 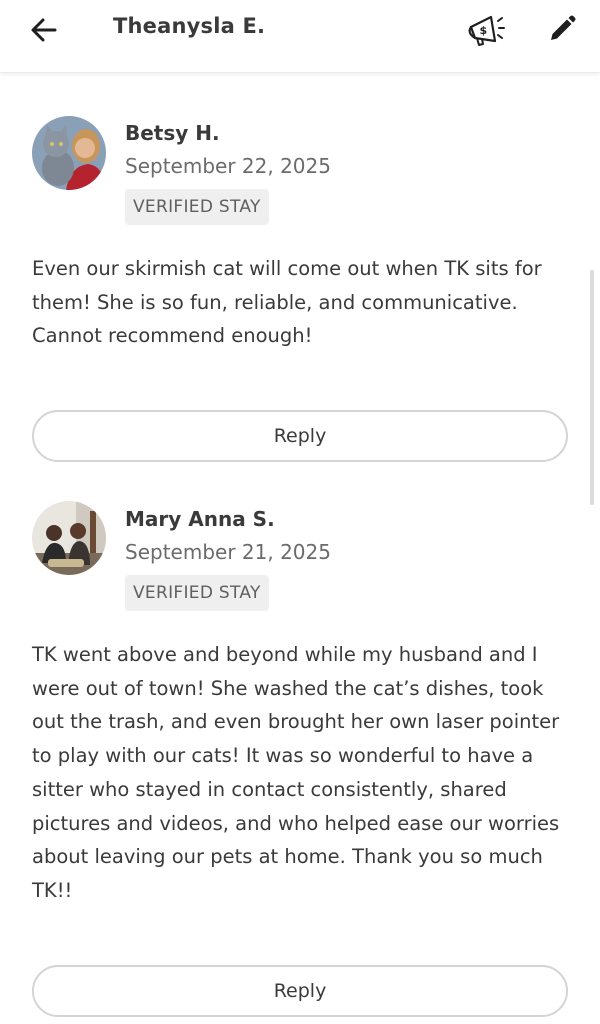 I want to click on back-button, so click(x=44, y=30).